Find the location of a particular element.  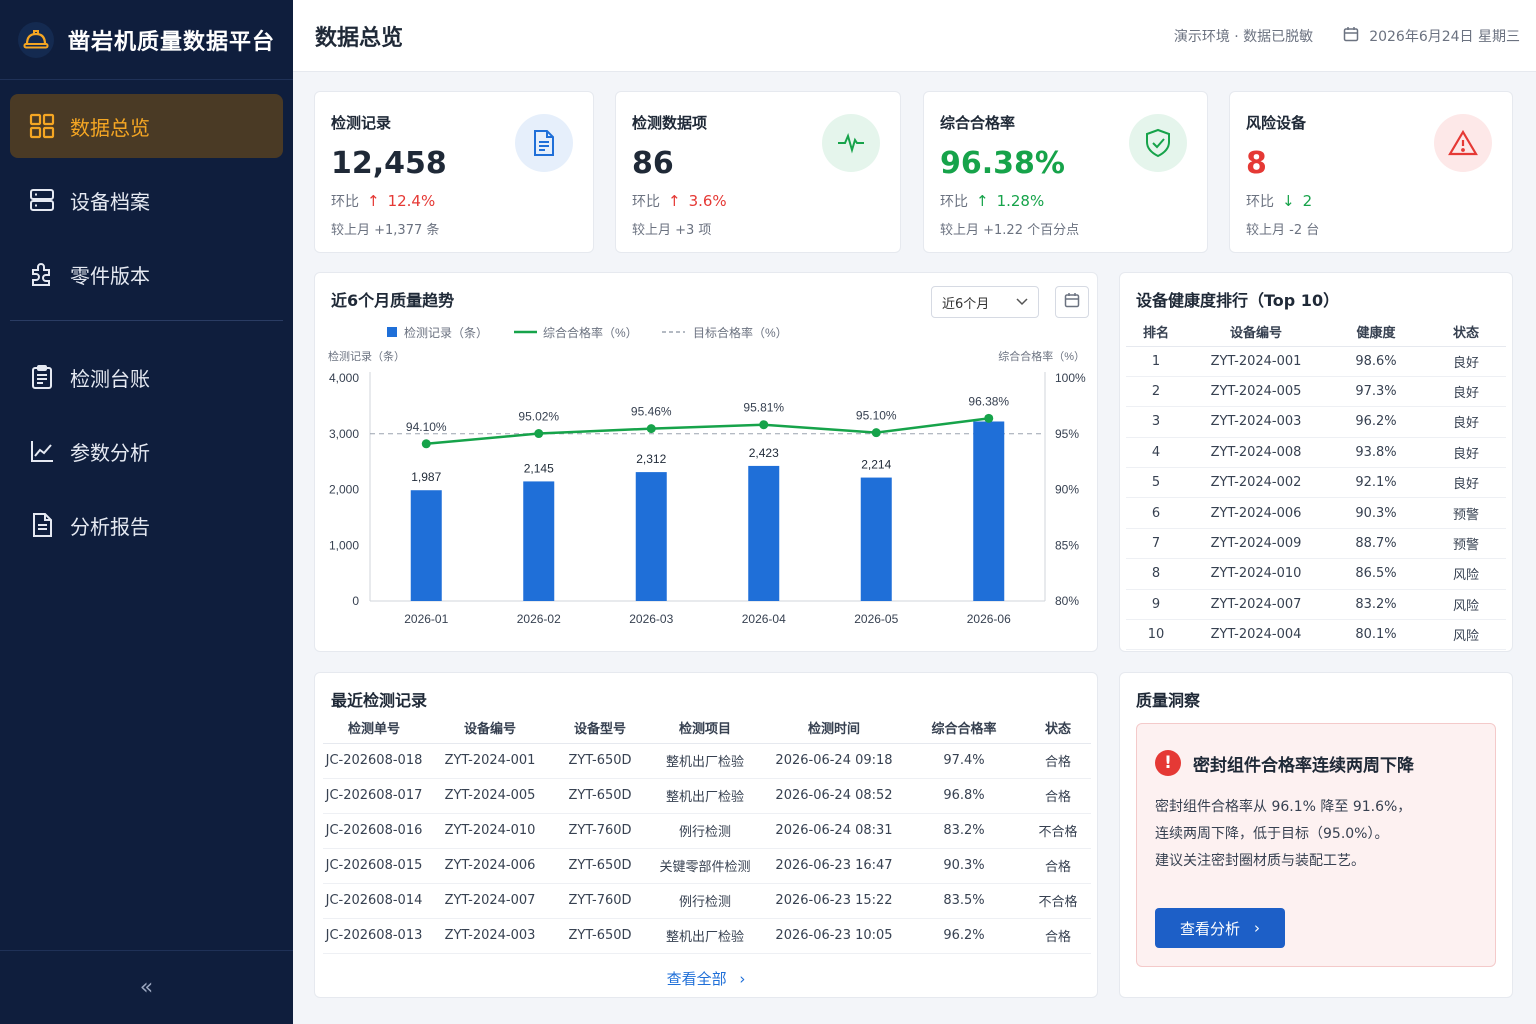

column-header: 设备型号 is located at coordinates (600, 728).